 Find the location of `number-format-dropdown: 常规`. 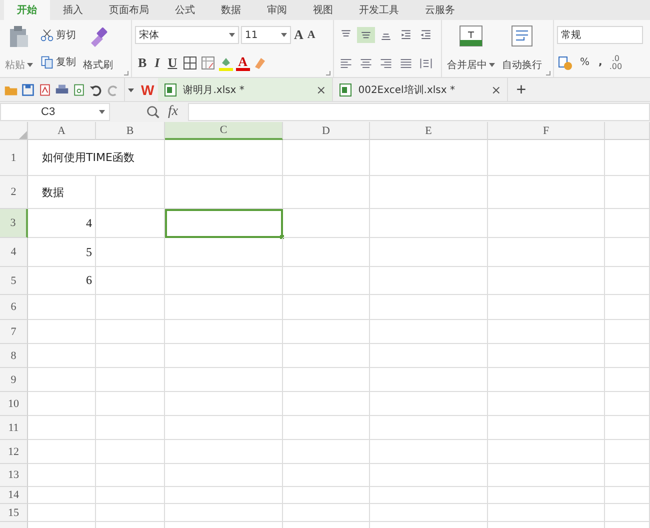

number-format-dropdown: 常规 is located at coordinates (600, 35).